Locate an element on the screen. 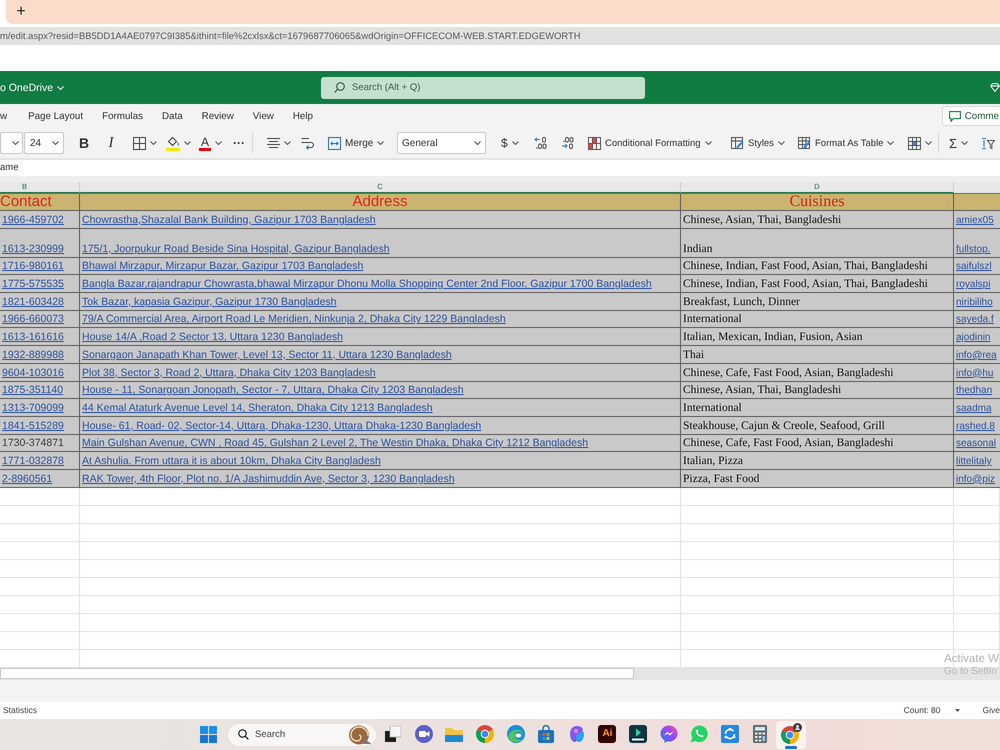 Image resolution: width=1000 pixels, height=750 pixels. ribbon-tab: Data is located at coordinates (172, 116).